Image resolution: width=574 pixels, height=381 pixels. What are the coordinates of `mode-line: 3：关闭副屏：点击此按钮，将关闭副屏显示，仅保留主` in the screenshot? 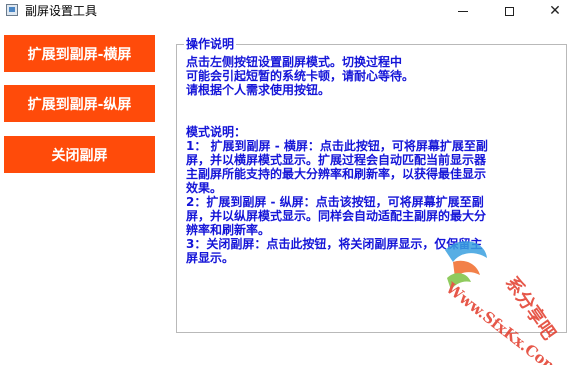 It's located at (334, 244).